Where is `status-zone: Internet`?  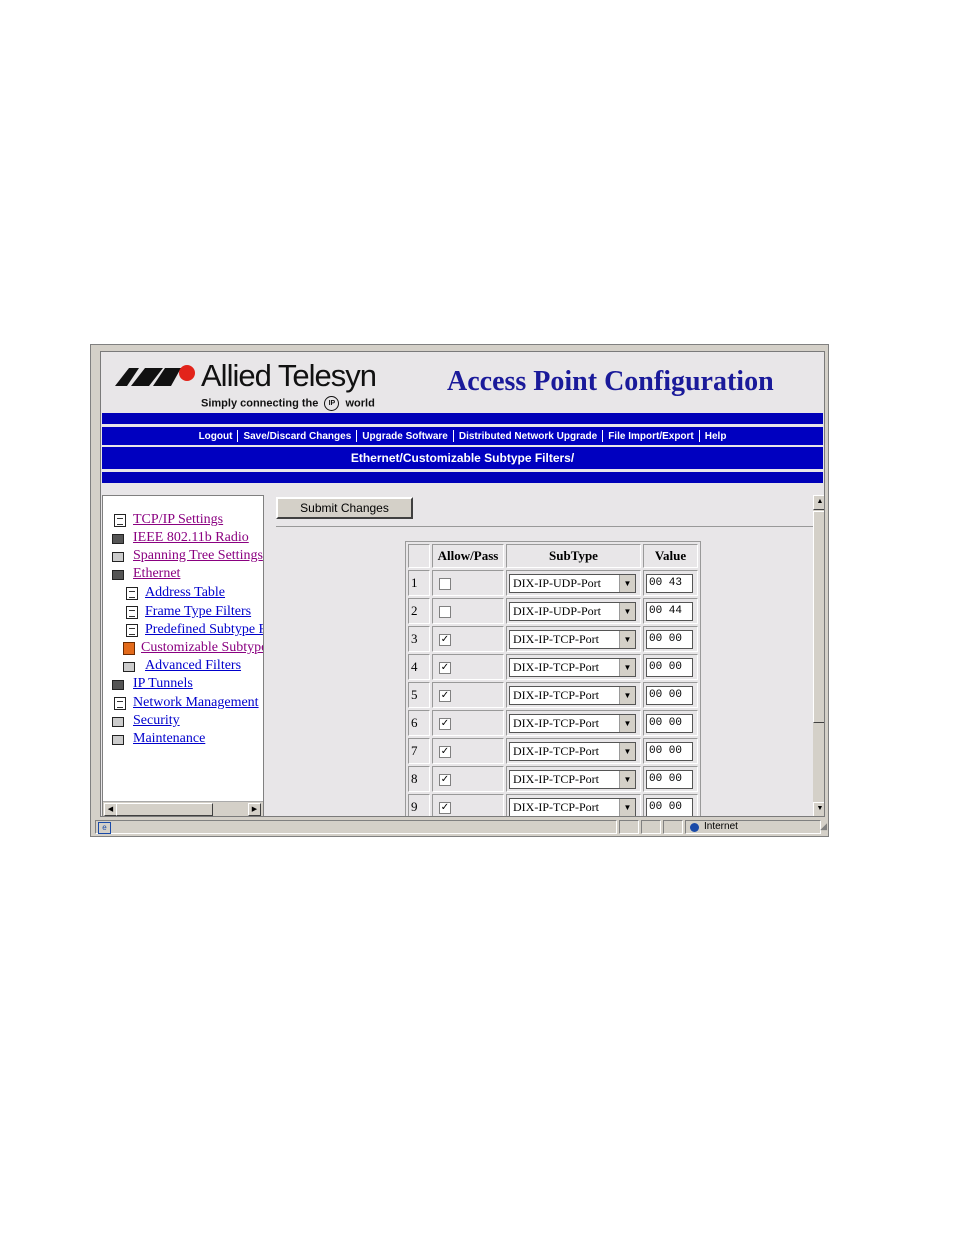 status-zone: Internet is located at coordinates (753, 827).